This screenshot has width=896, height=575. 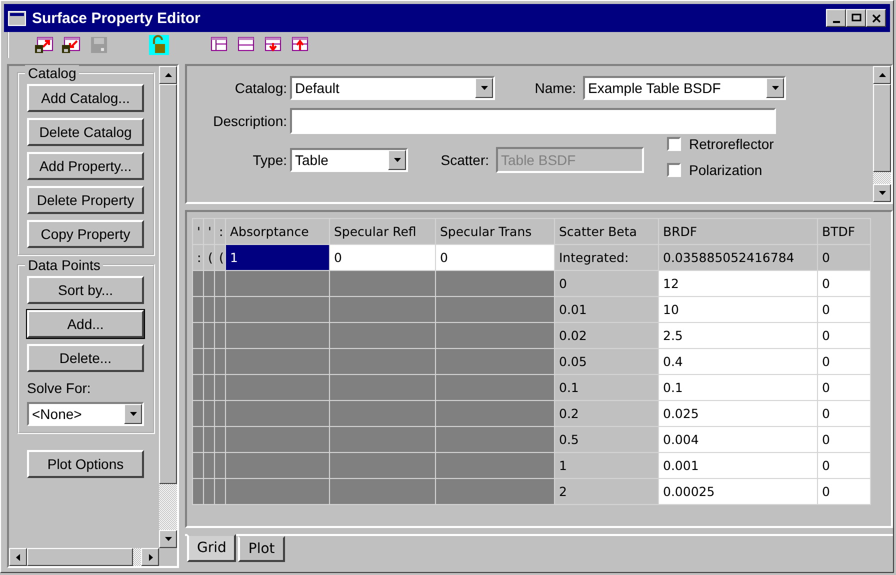 What do you see at coordinates (555, 88) in the screenshot?
I see `field-label: Name:` at bounding box center [555, 88].